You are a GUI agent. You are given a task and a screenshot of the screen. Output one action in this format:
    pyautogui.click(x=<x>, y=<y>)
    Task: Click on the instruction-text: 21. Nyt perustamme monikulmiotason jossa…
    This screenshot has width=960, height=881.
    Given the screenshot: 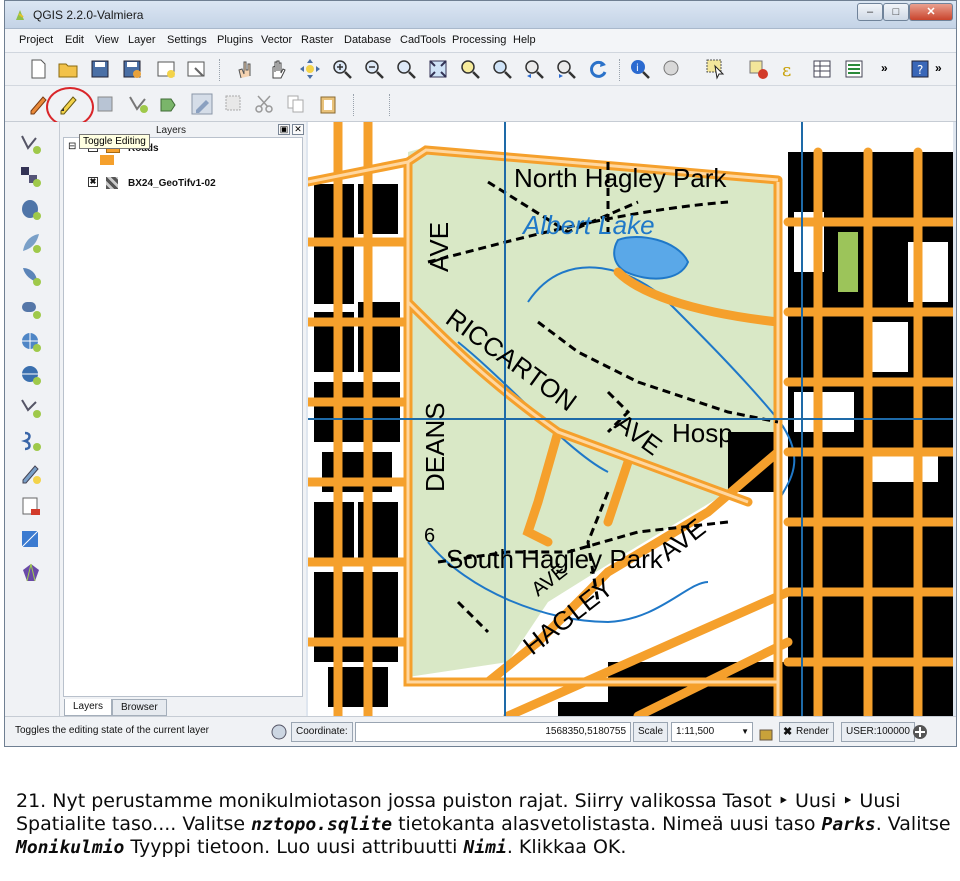 What is the action you would take?
    pyautogui.click(x=486, y=824)
    